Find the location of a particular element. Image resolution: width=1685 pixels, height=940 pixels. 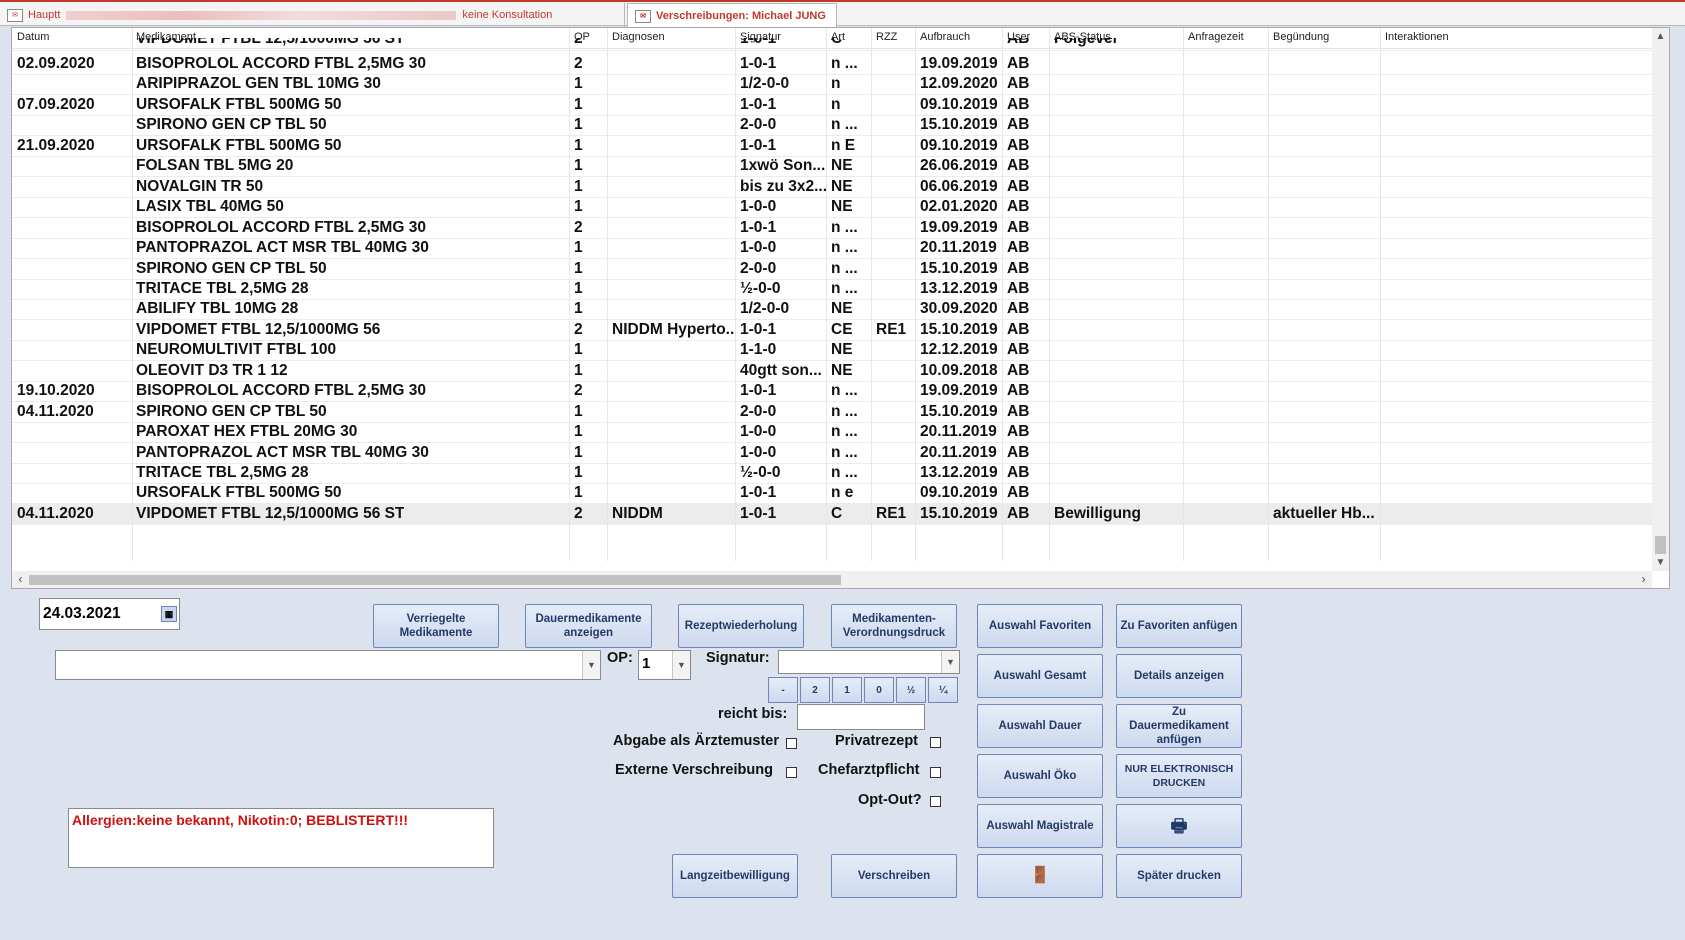

sig-quarter-button: ¼ is located at coordinates (943, 690).